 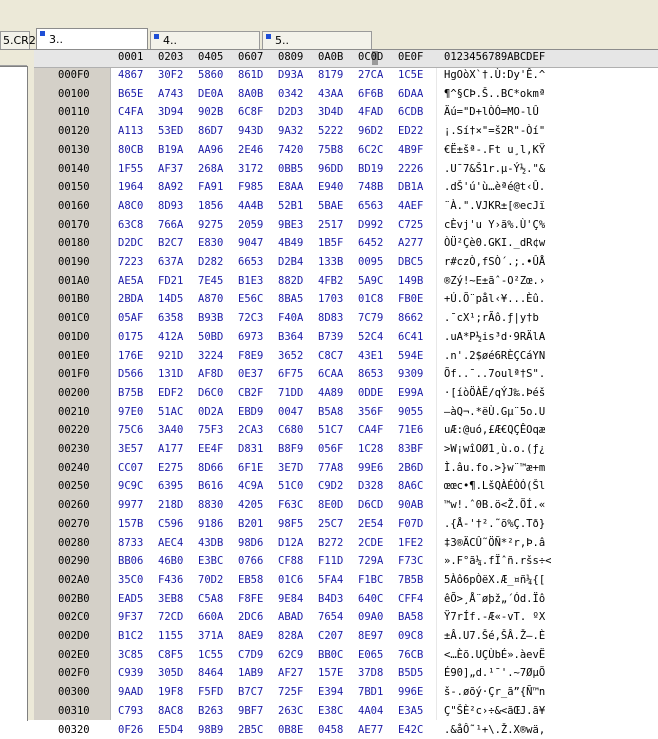 What do you see at coordinates (330, 580) in the screenshot?
I see `hex-word: 5FA4` at bounding box center [330, 580].